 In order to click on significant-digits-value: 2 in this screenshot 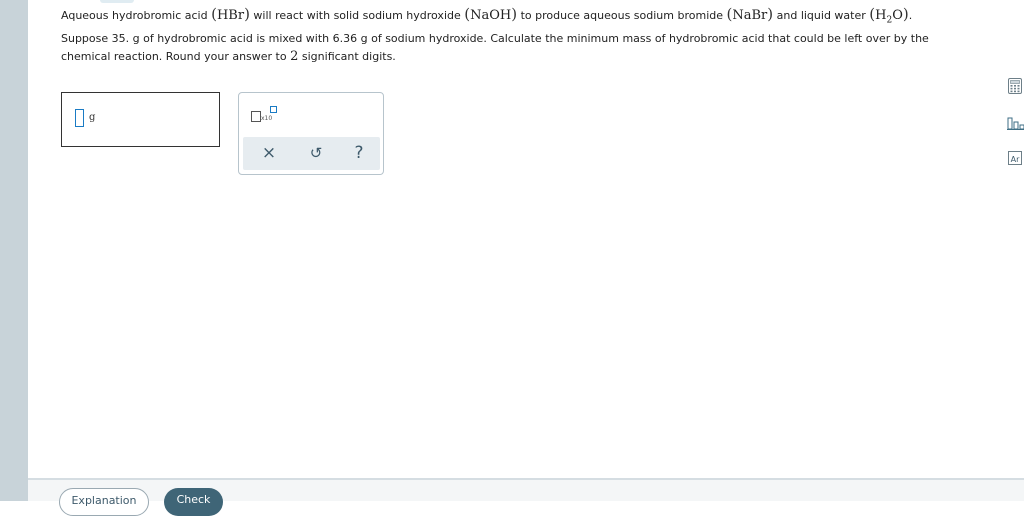, I will do `click(294, 56)`.